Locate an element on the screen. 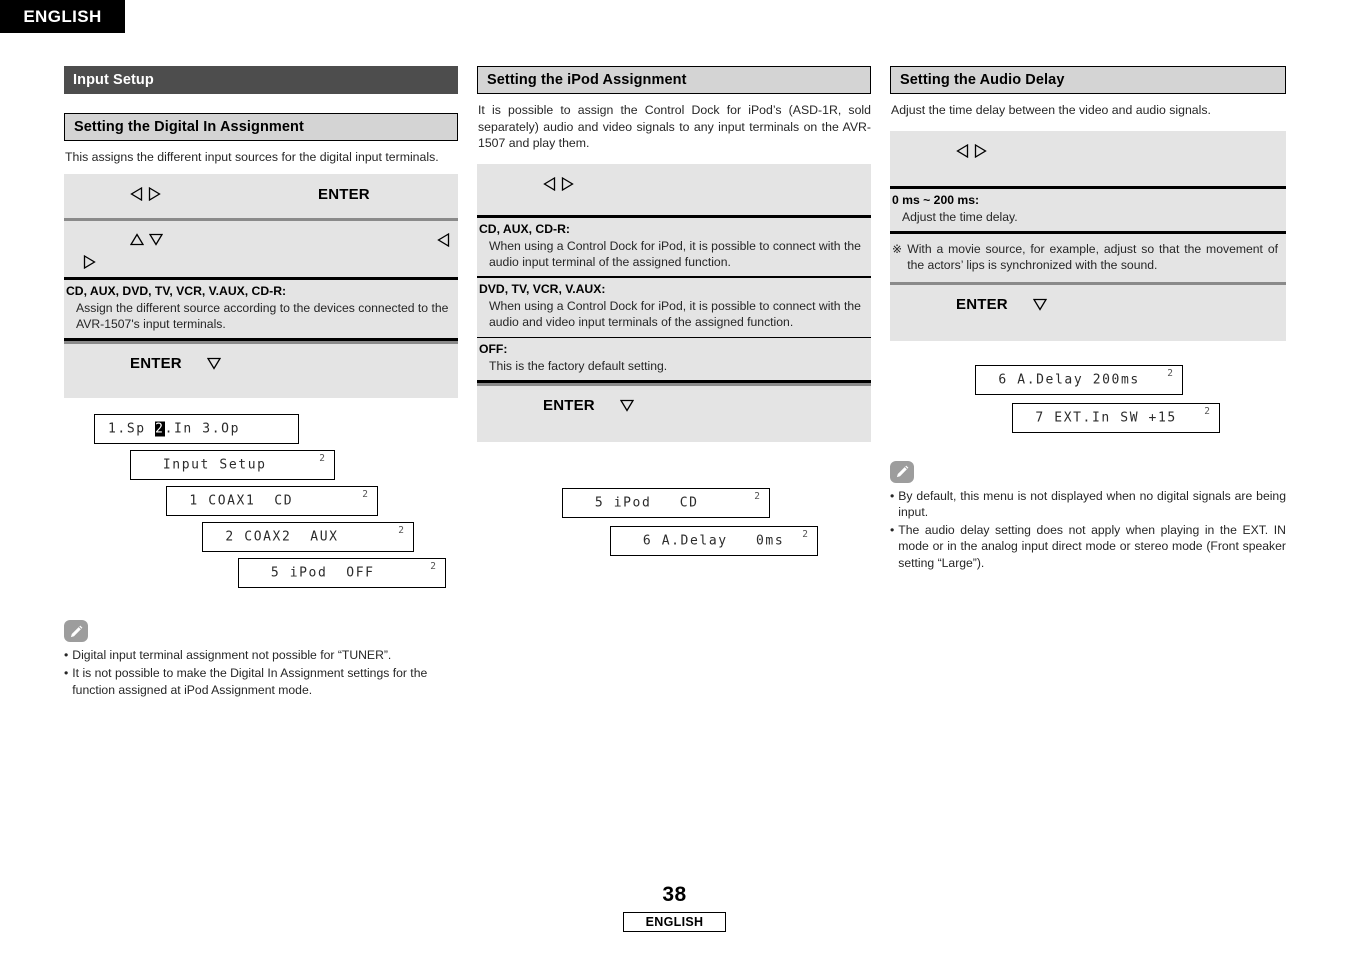 This screenshot has height=954, width=1349. section-heading-digital-in-assignment: Setting the Digital In Assignment is located at coordinates (261, 127).